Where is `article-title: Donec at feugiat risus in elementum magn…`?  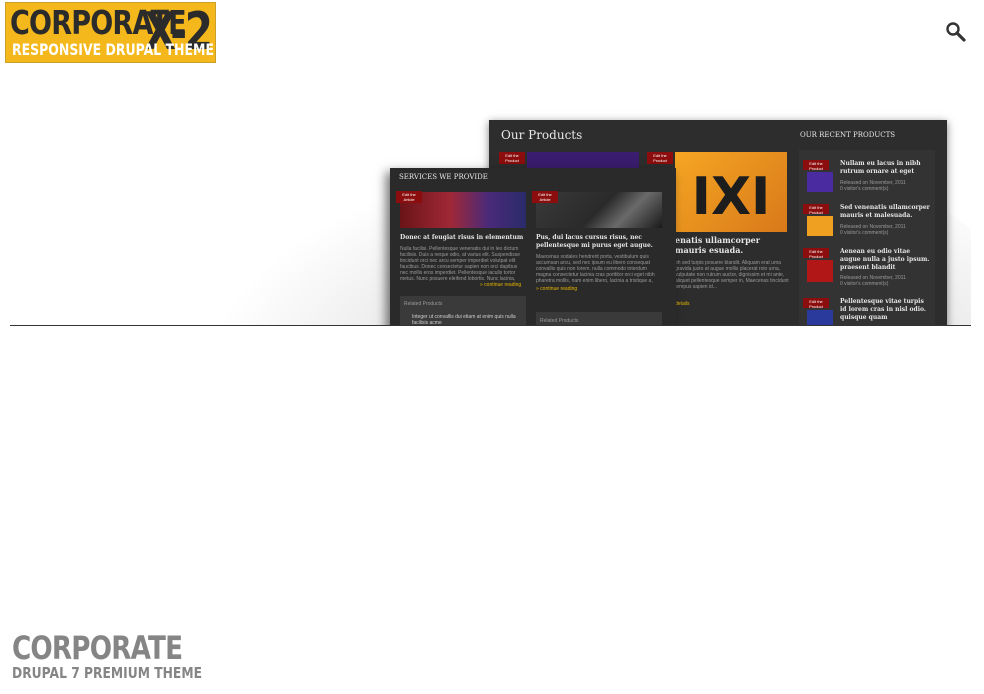 article-title: Donec at feugiat risus in elementum magn… is located at coordinates (462, 238).